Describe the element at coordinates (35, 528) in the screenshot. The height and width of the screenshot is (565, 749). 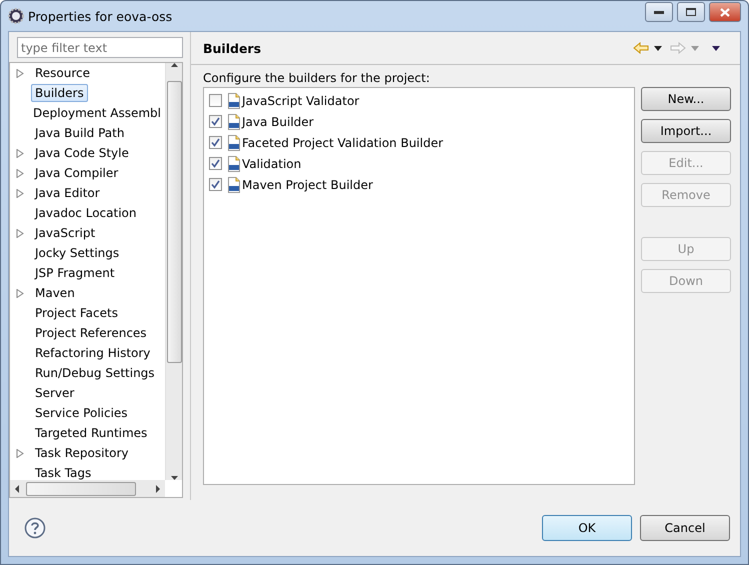
I see `help-icon` at that location.